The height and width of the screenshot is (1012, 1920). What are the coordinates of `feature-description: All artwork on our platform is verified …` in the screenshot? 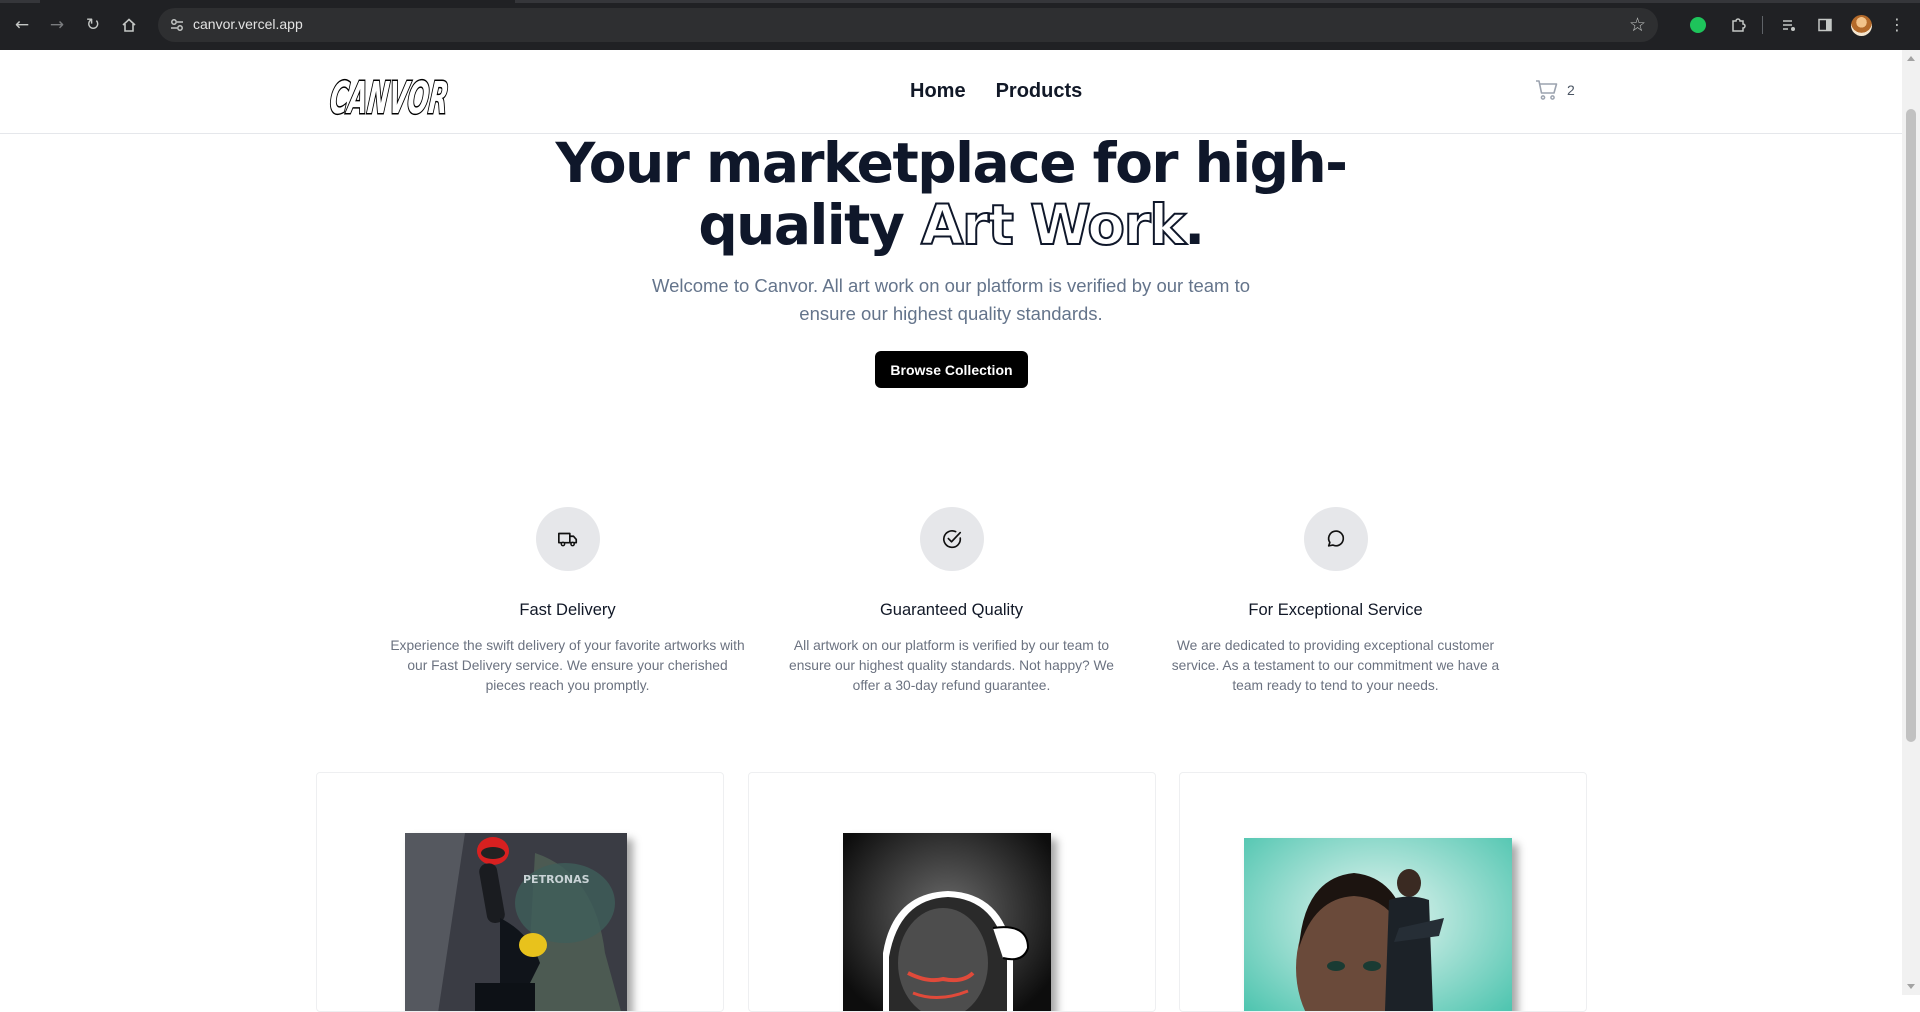 It's located at (951, 665).